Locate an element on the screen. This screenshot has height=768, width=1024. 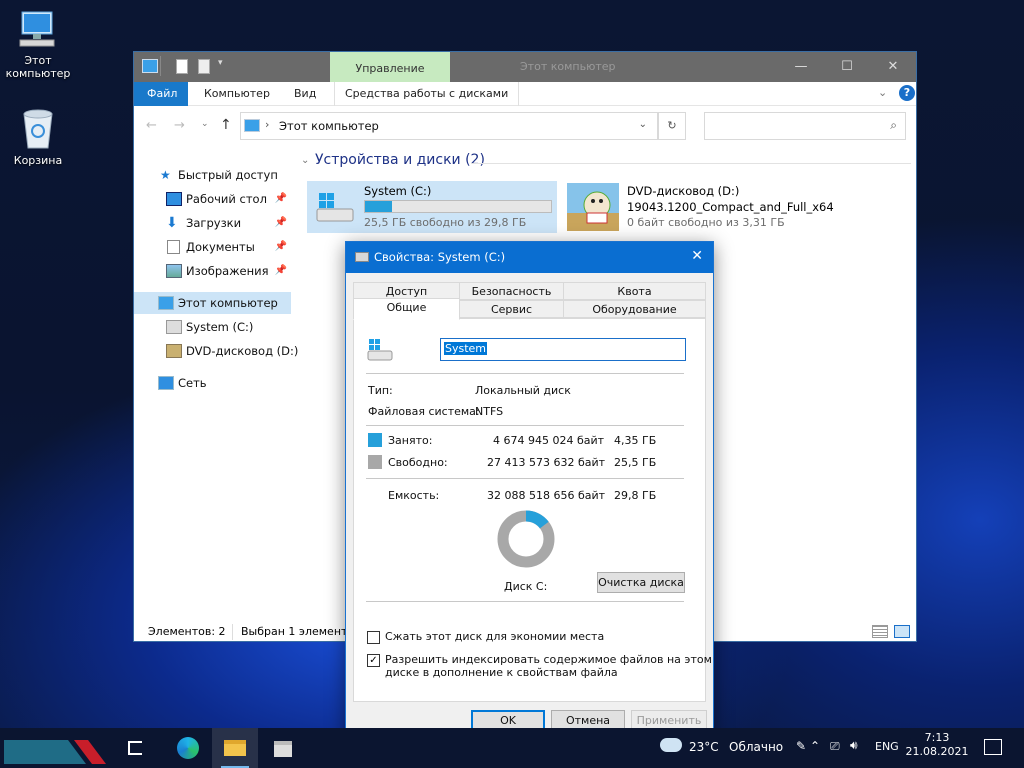
details-view-icon is located at coordinates (880, 631).